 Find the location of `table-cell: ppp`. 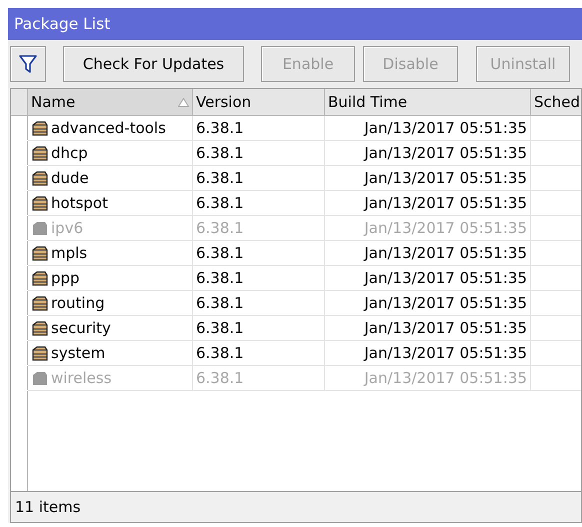

table-cell: ppp is located at coordinates (110, 278).